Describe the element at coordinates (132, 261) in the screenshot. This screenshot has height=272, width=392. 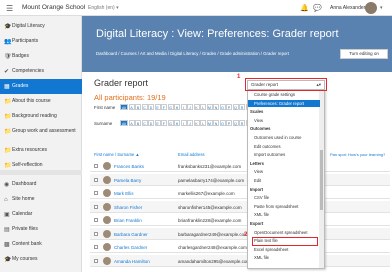
I see `student-name-link: Amanda Hamilton` at that location.